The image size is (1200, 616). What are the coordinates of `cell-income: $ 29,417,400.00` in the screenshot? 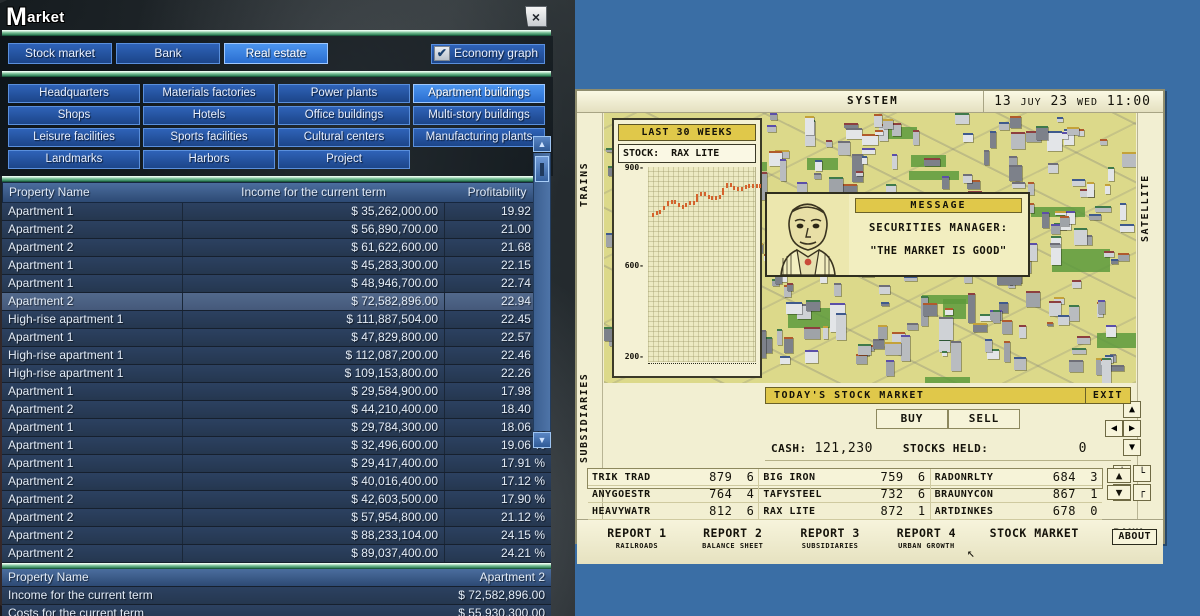 It's located at (313, 463).